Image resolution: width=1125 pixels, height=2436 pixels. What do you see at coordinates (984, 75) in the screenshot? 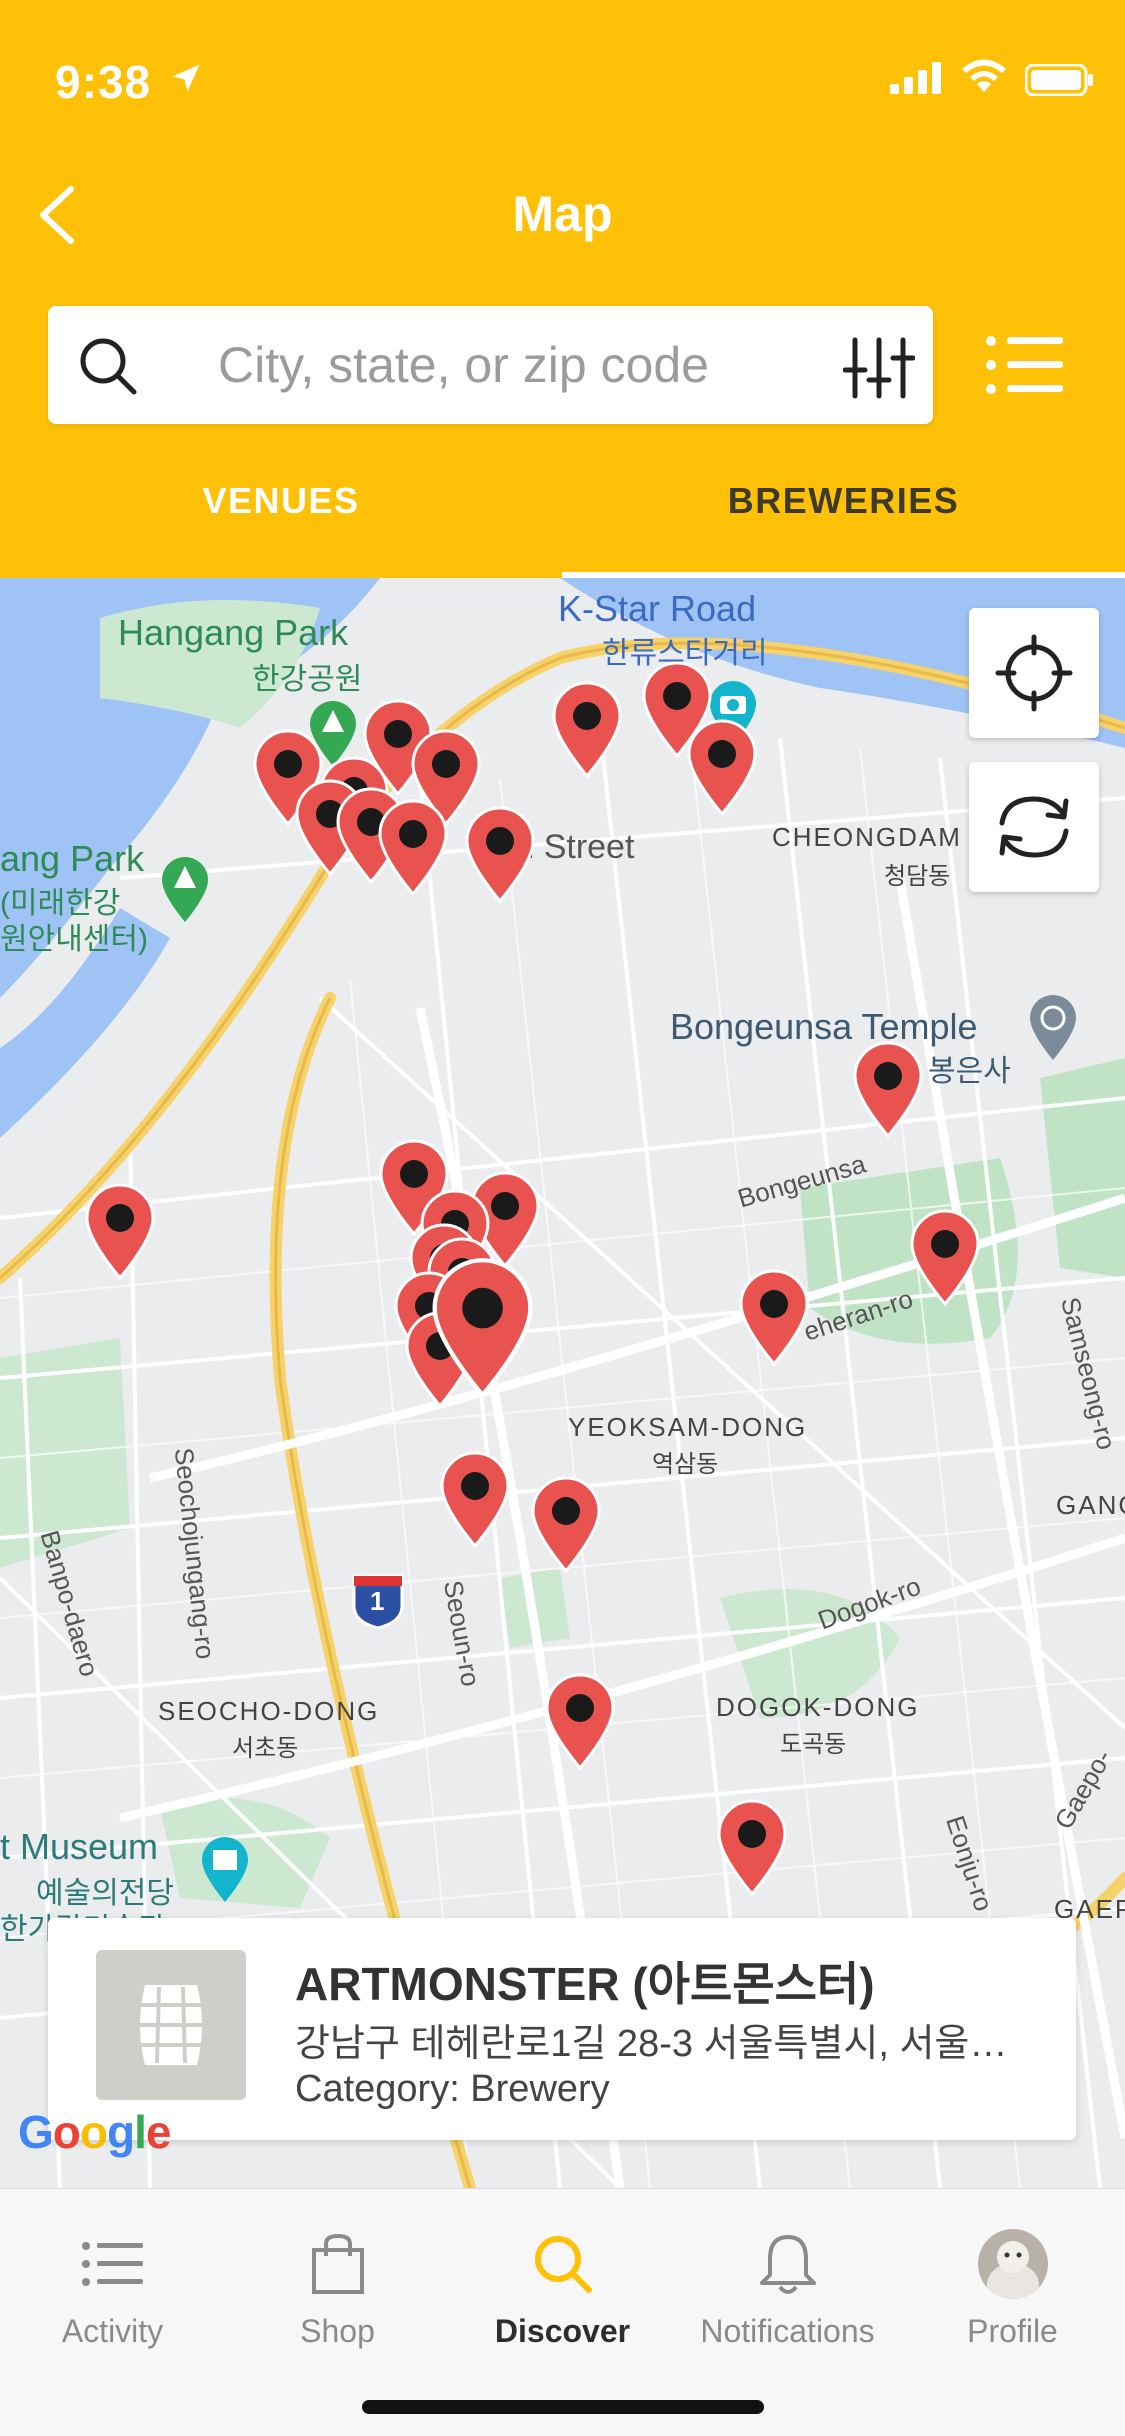
I see `wifi-icon` at bounding box center [984, 75].